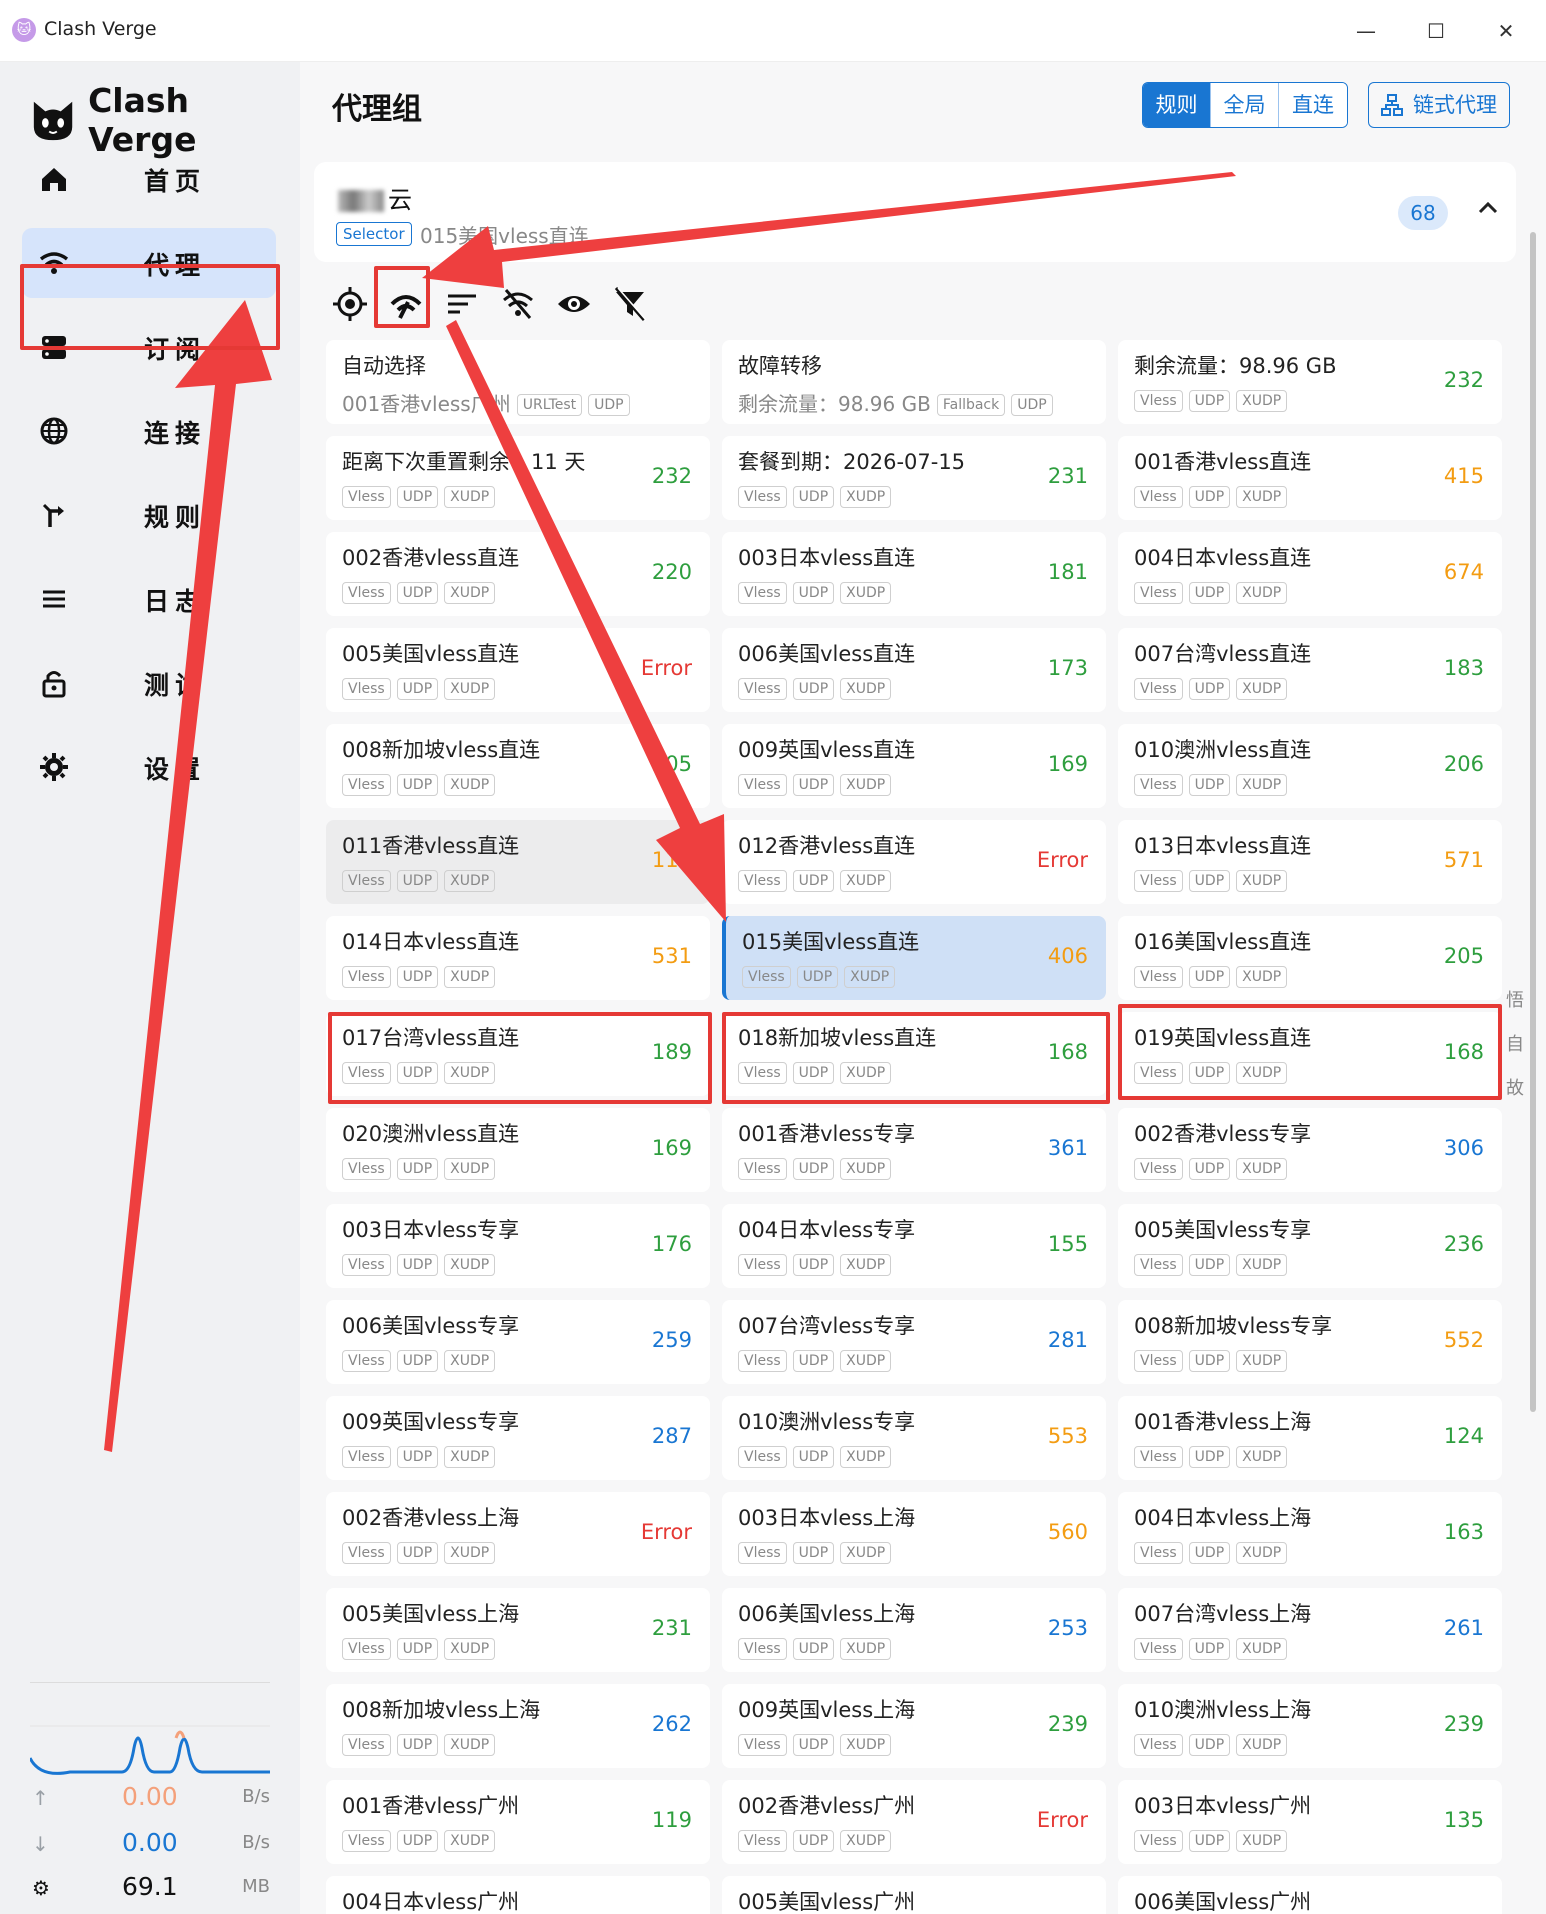  I want to click on proxy-delay: 220, so click(672, 572).